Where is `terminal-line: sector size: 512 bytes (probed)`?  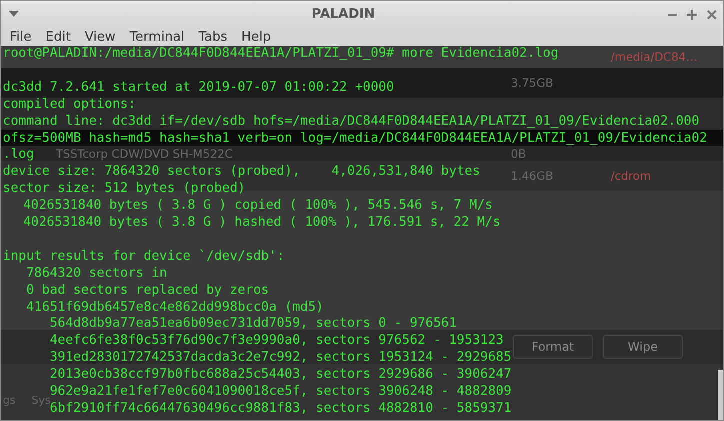
terminal-line: sector size: 512 bytes (probed) is located at coordinates (124, 189).